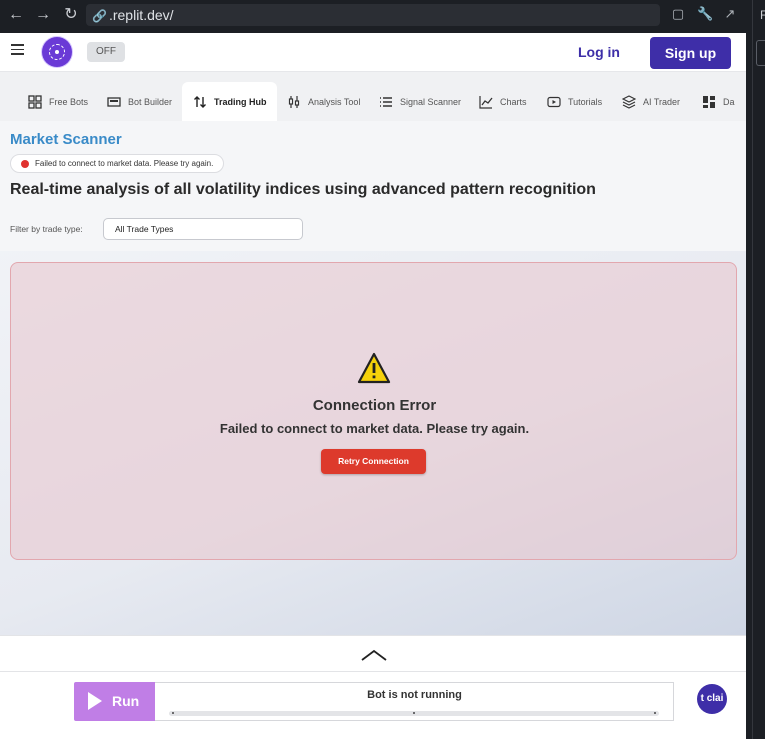 This screenshot has width=765, height=739. Describe the element at coordinates (17, 49) in the screenshot. I see `menu-icon` at that location.